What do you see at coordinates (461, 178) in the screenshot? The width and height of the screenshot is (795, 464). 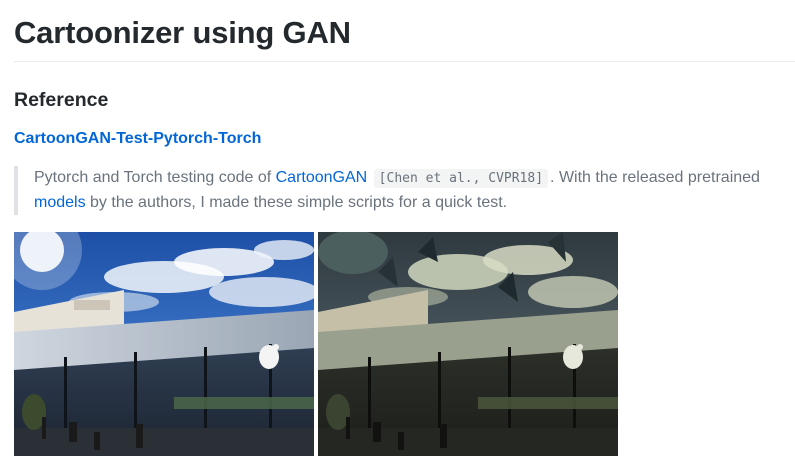 I see `citation-code: [Chen et al., CVPR18]` at bounding box center [461, 178].